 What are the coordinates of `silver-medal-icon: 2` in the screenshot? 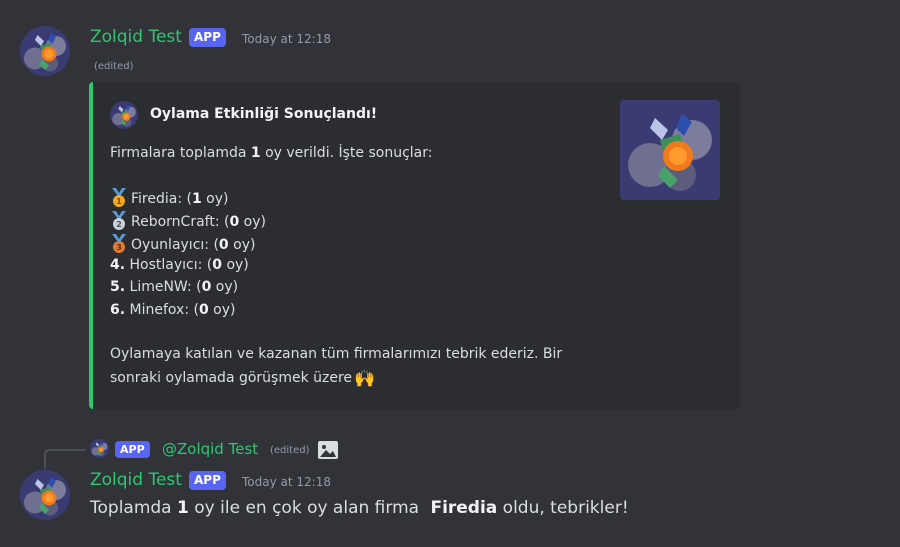 It's located at (119, 221).